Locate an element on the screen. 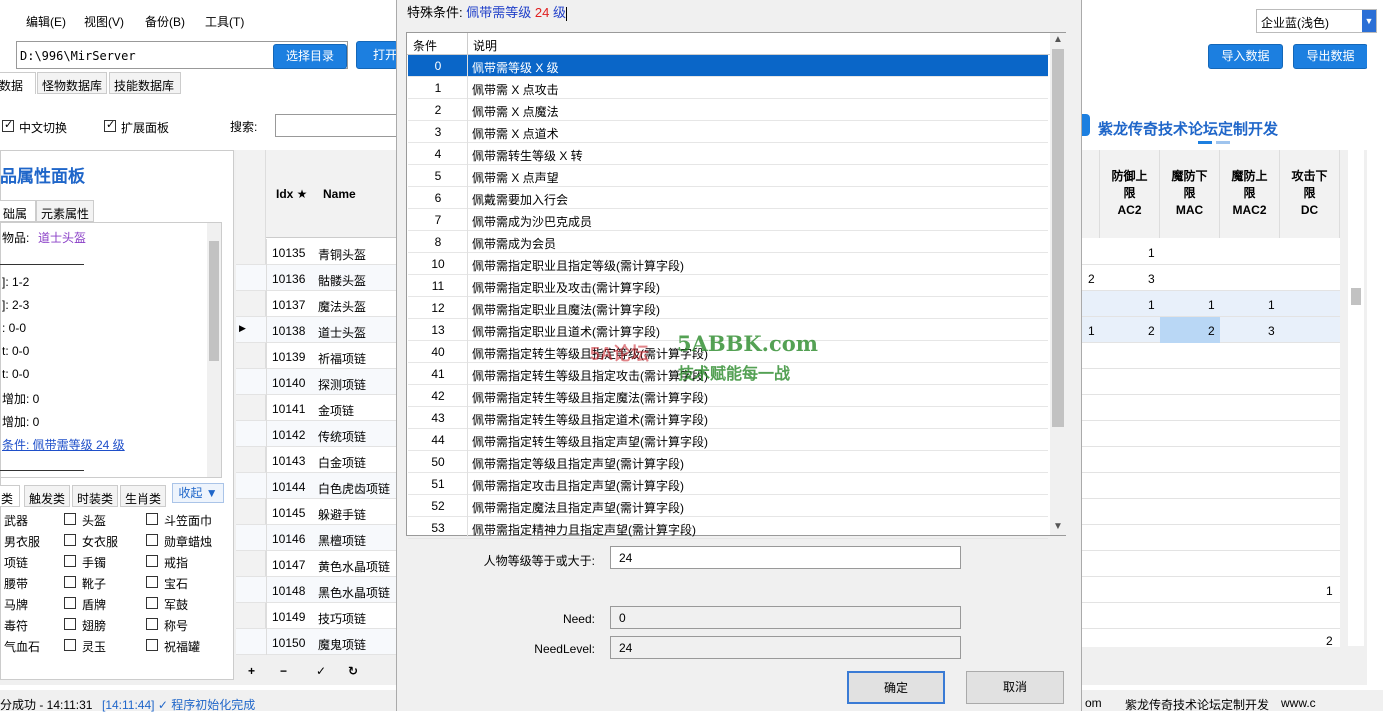 Image resolution: width=1383 pixels, height=713 pixels. col-idx: Idx ★ is located at coordinates (291, 194).